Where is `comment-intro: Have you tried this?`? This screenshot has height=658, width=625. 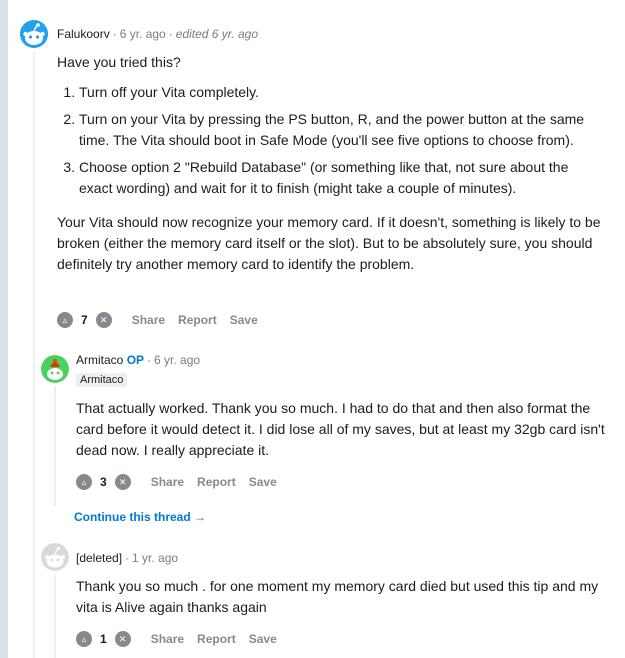 comment-intro: Have you tried this? is located at coordinates (119, 62).